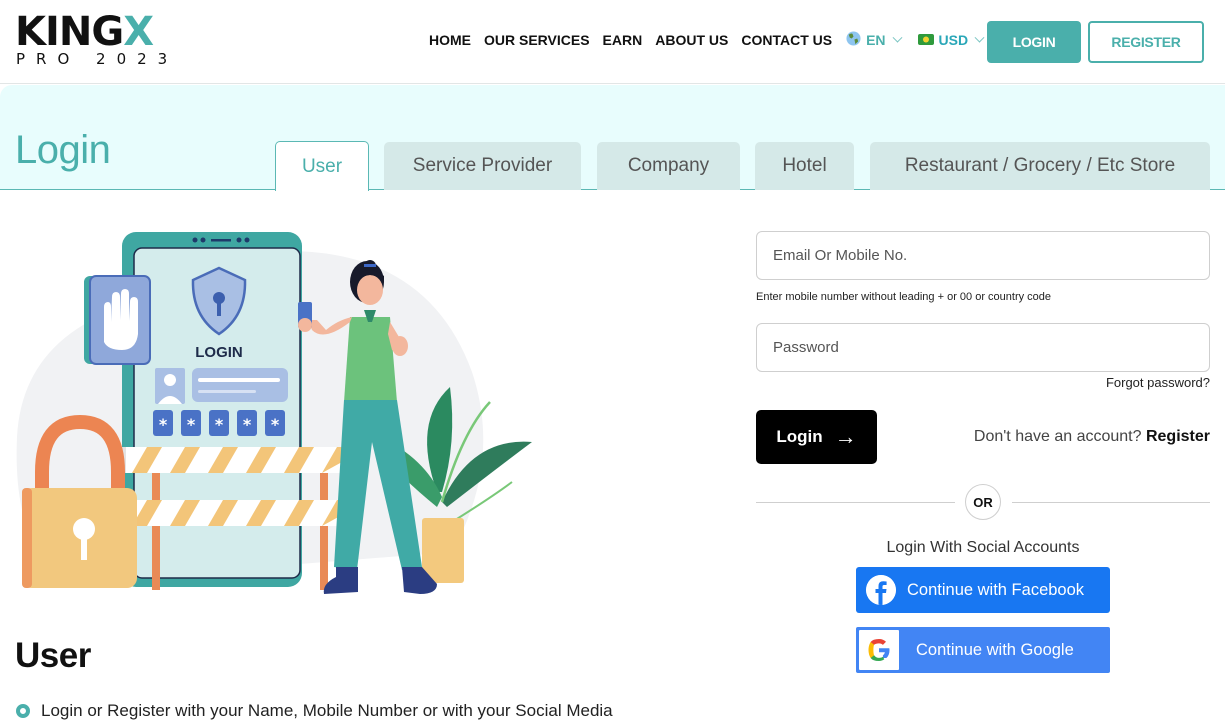 This screenshot has height=722, width=1225. What do you see at coordinates (786, 40) in the screenshot?
I see `nav-contact-us: CONTACT US` at bounding box center [786, 40].